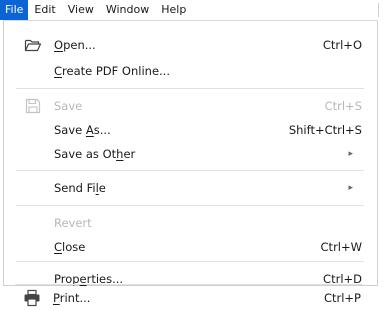  What do you see at coordinates (325, 130) in the screenshot?
I see `save-as-shortcut: Shift+Ctrl+S` at bounding box center [325, 130].